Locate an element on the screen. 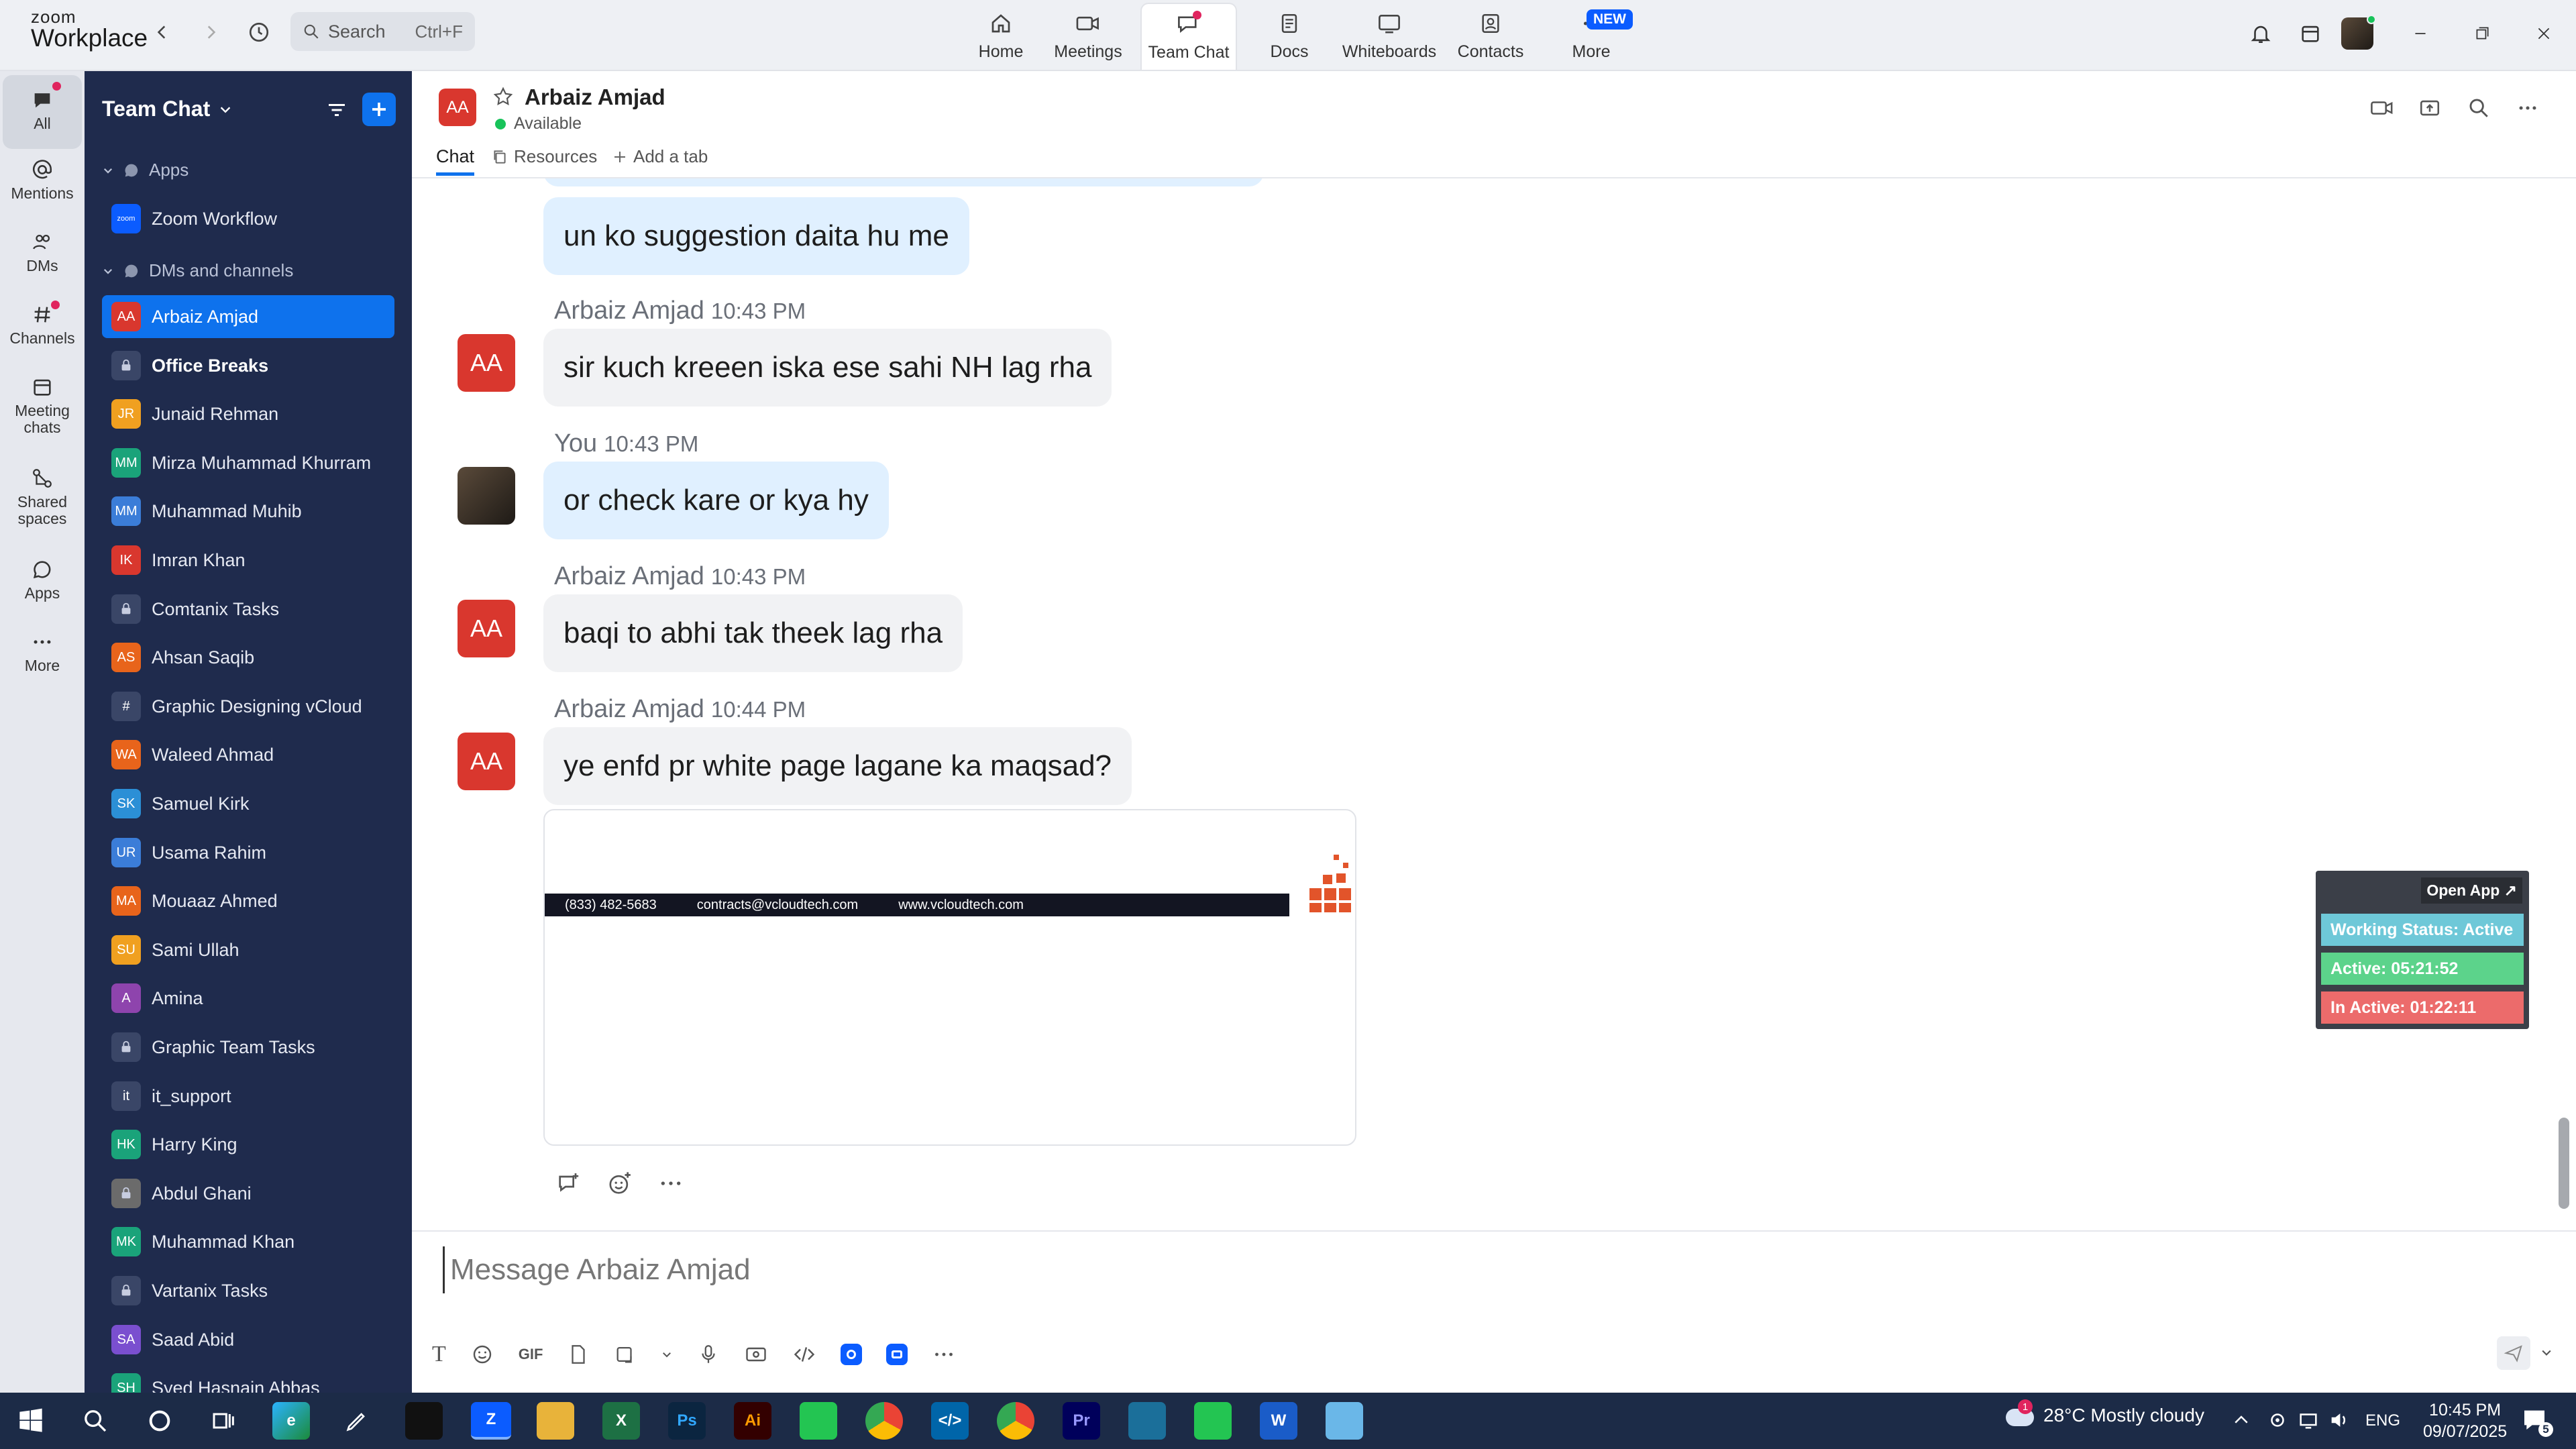 The image size is (2576, 1449). history-button is located at coordinates (259, 32).